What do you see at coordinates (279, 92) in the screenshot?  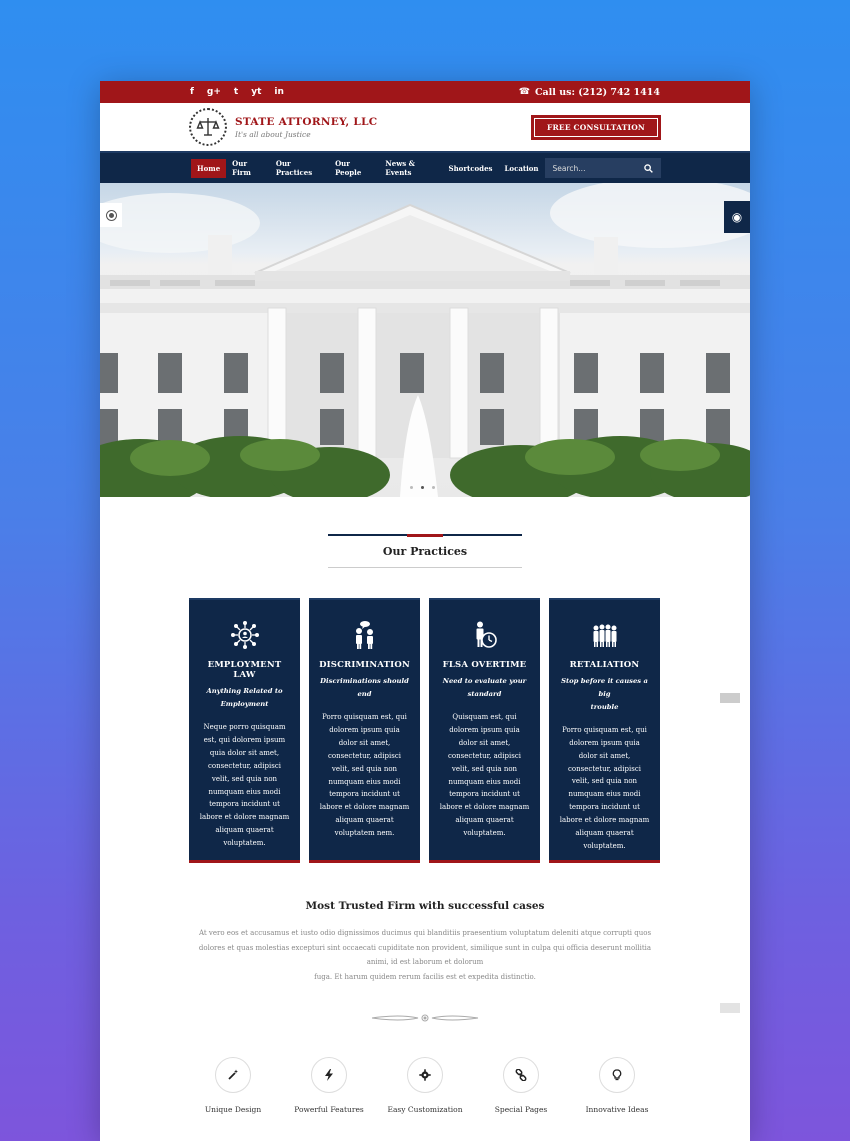 I see `linkedin-icon: in` at bounding box center [279, 92].